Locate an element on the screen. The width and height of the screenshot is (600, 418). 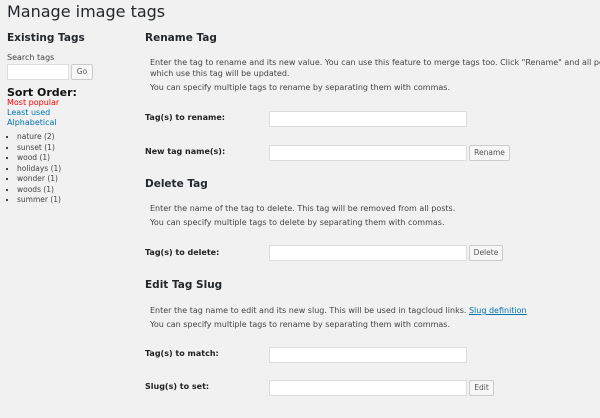
slugs-to-set-label: Slug(s) to set: is located at coordinates (177, 386).